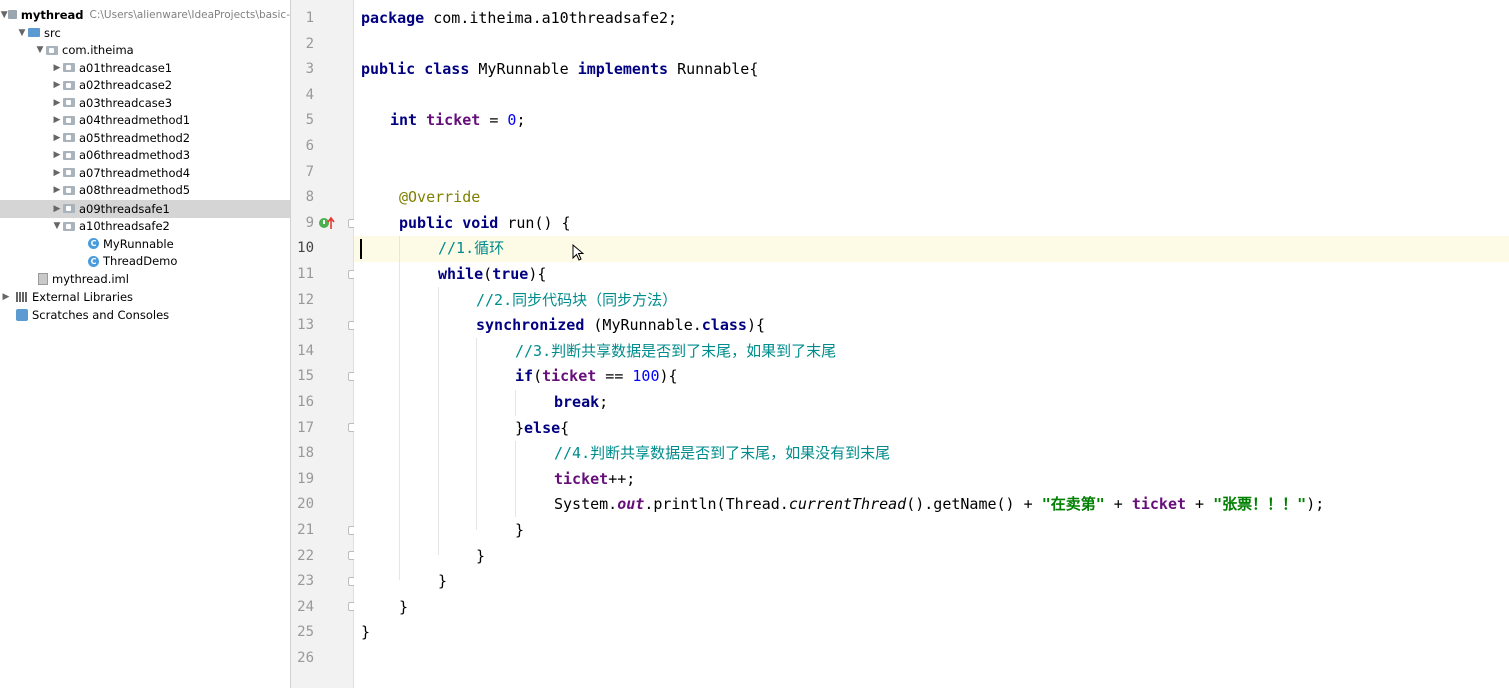  I want to click on code-line-21: }, so click(520, 530).